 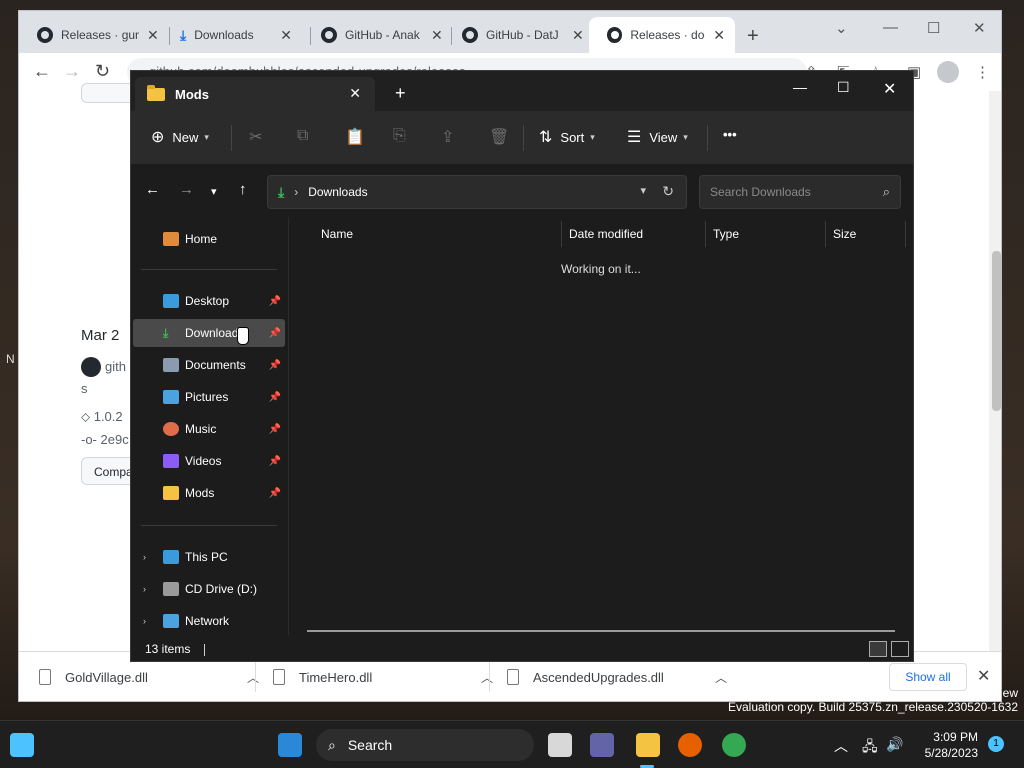 What do you see at coordinates (290, 745) in the screenshot?
I see `windows-start-icon` at bounding box center [290, 745].